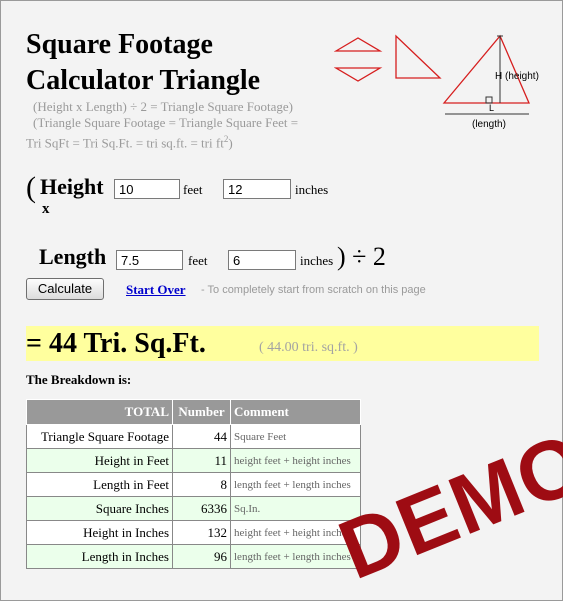 The height and width of the screenshot is (601, 563). I want to click on height-feet-unit: feet, so click(193, 189).